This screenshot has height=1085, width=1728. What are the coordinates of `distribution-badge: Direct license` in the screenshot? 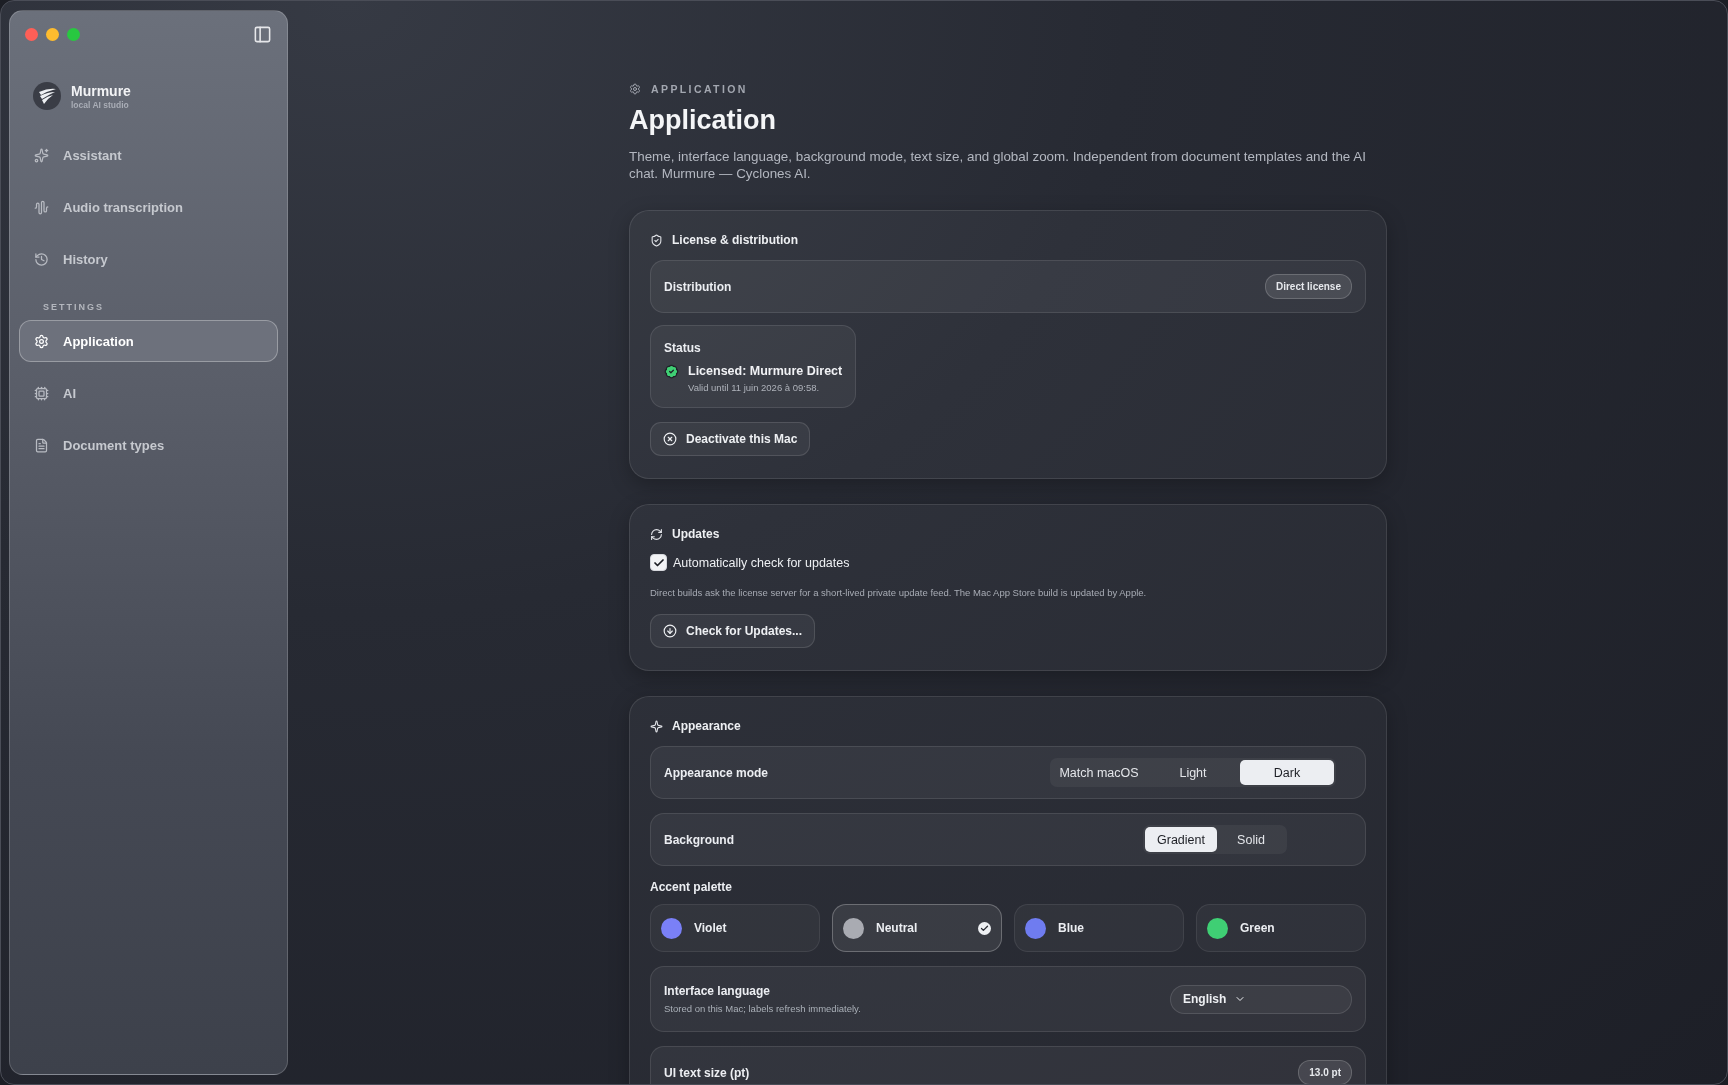 It's located at (1308, 286).